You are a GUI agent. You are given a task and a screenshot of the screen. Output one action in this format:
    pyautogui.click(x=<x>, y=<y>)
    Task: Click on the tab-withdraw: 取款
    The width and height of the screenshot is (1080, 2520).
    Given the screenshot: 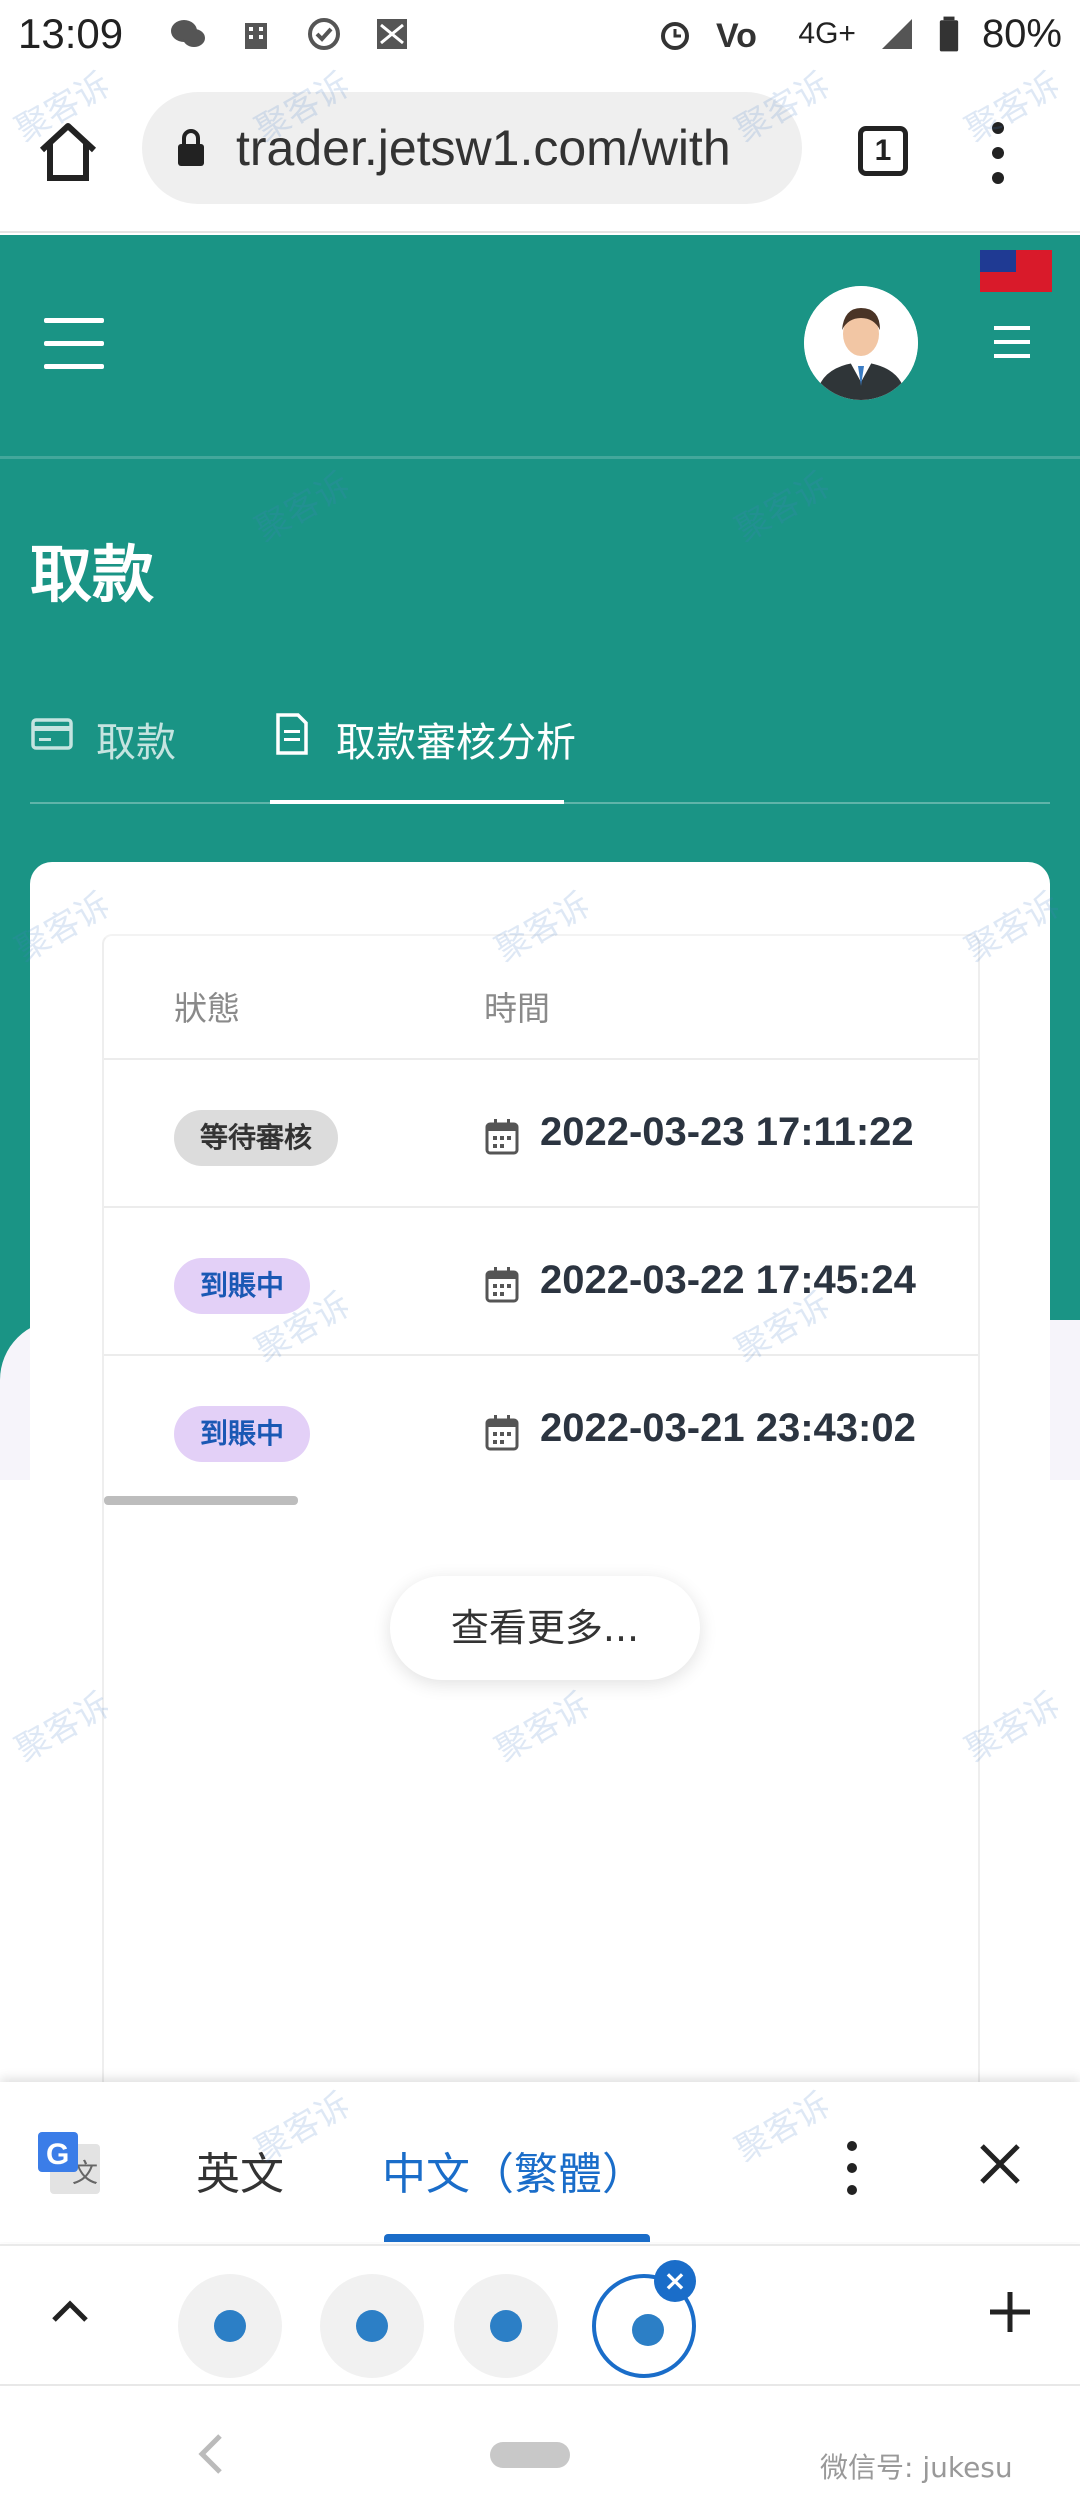 What is the action you would take?
    pyautogui.click(x=103, y=752)
    